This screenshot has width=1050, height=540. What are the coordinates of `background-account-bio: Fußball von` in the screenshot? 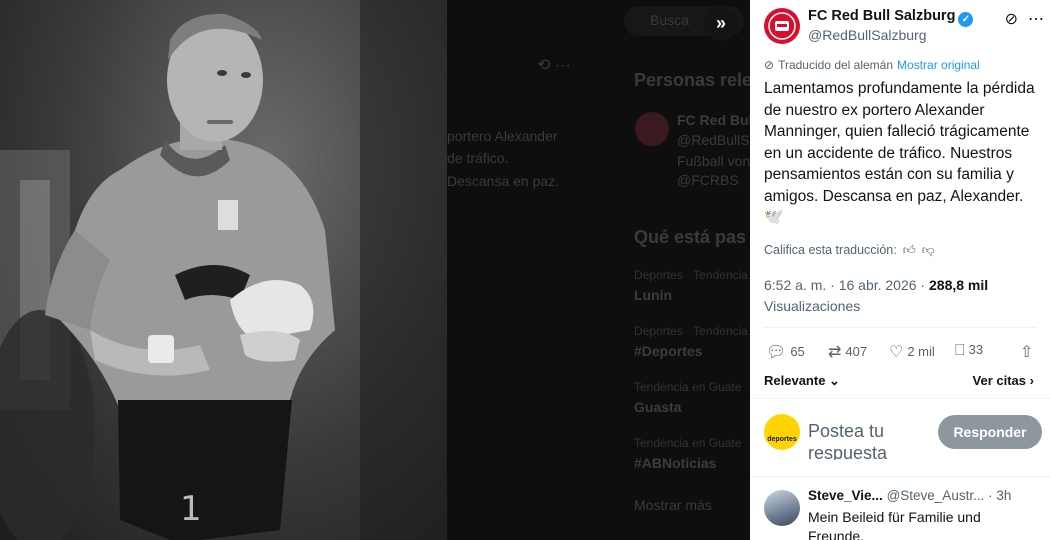 It's located at (713, 161).